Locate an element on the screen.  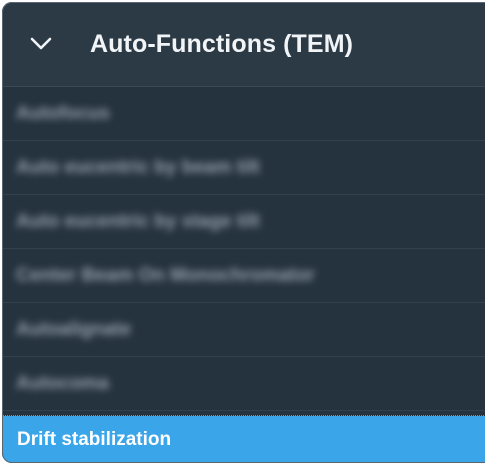
list-item-label: Autoalignate is located at coordinates (74, 329).